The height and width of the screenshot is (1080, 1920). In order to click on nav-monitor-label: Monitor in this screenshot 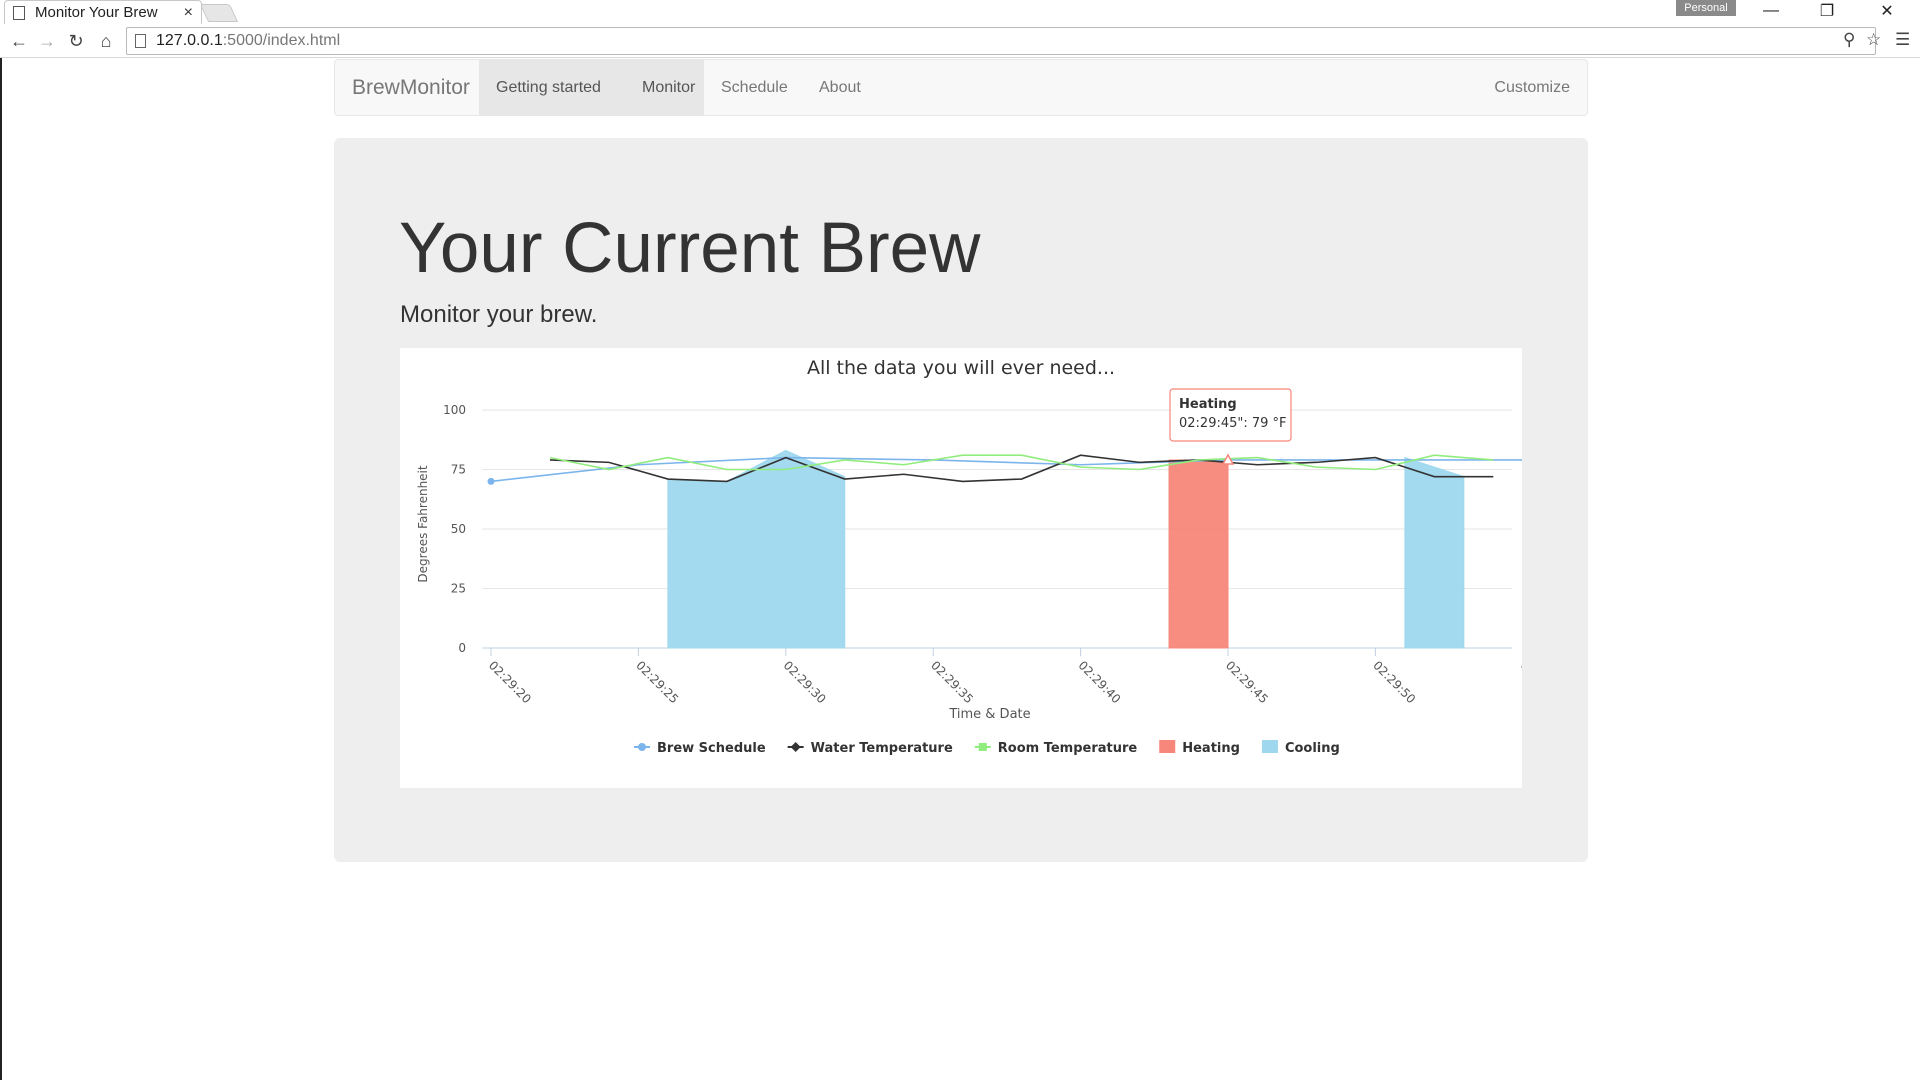, I will do `click(669, 87)`.